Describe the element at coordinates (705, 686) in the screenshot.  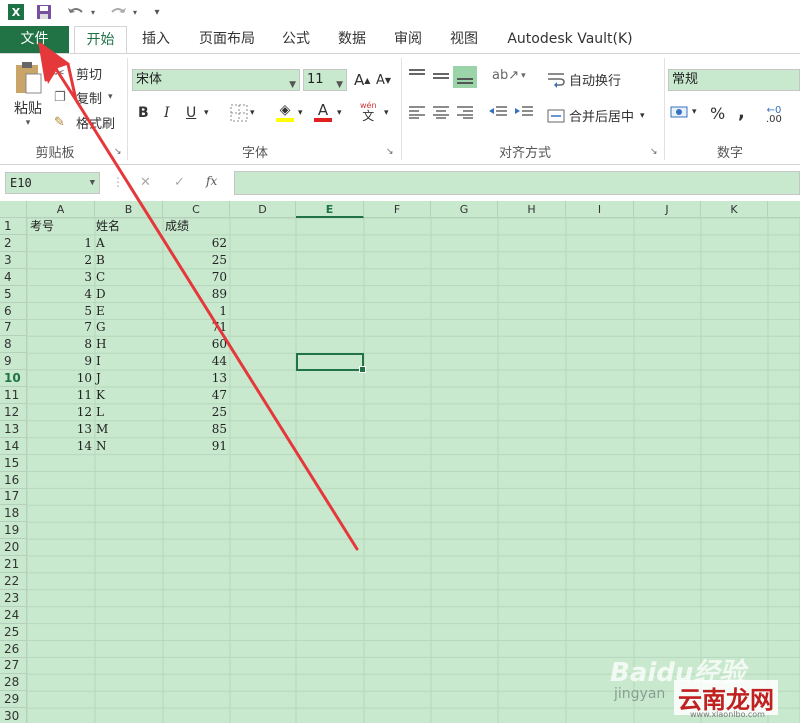
I see `watermark: Baidu经验 jingyan 云南龙网 www.xlaonlbo.com` at that location.